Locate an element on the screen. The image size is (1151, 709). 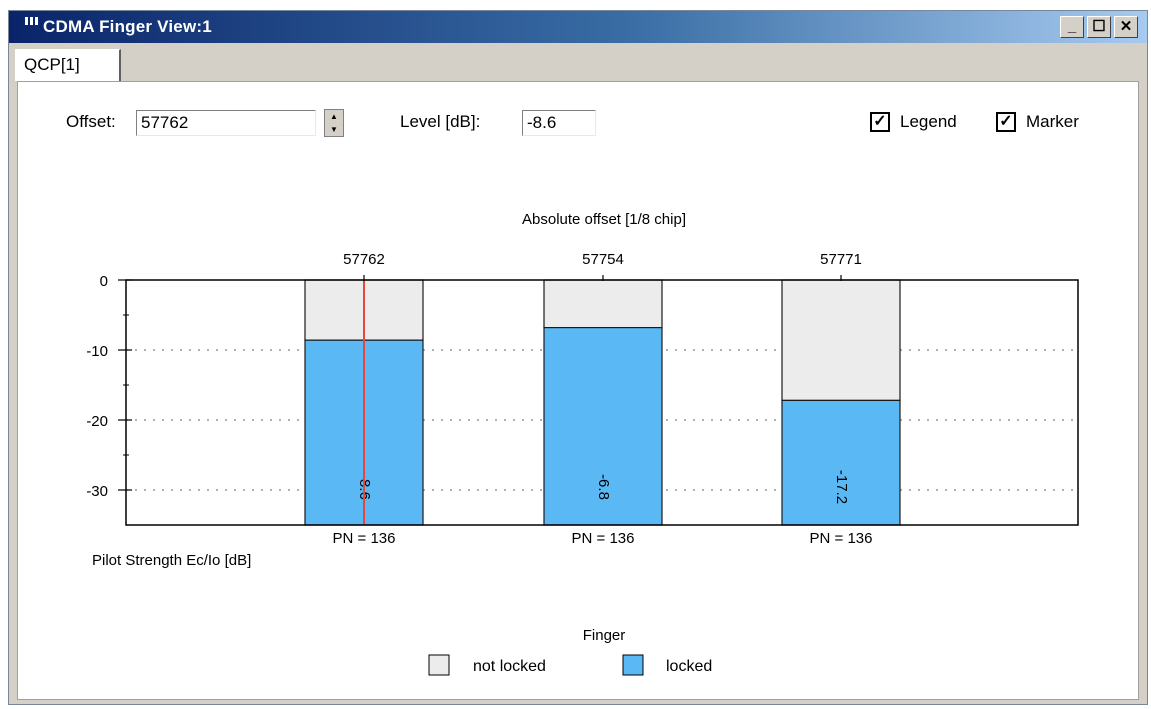
tab-strip: QCP[1] is located at coordinates (578, 62).